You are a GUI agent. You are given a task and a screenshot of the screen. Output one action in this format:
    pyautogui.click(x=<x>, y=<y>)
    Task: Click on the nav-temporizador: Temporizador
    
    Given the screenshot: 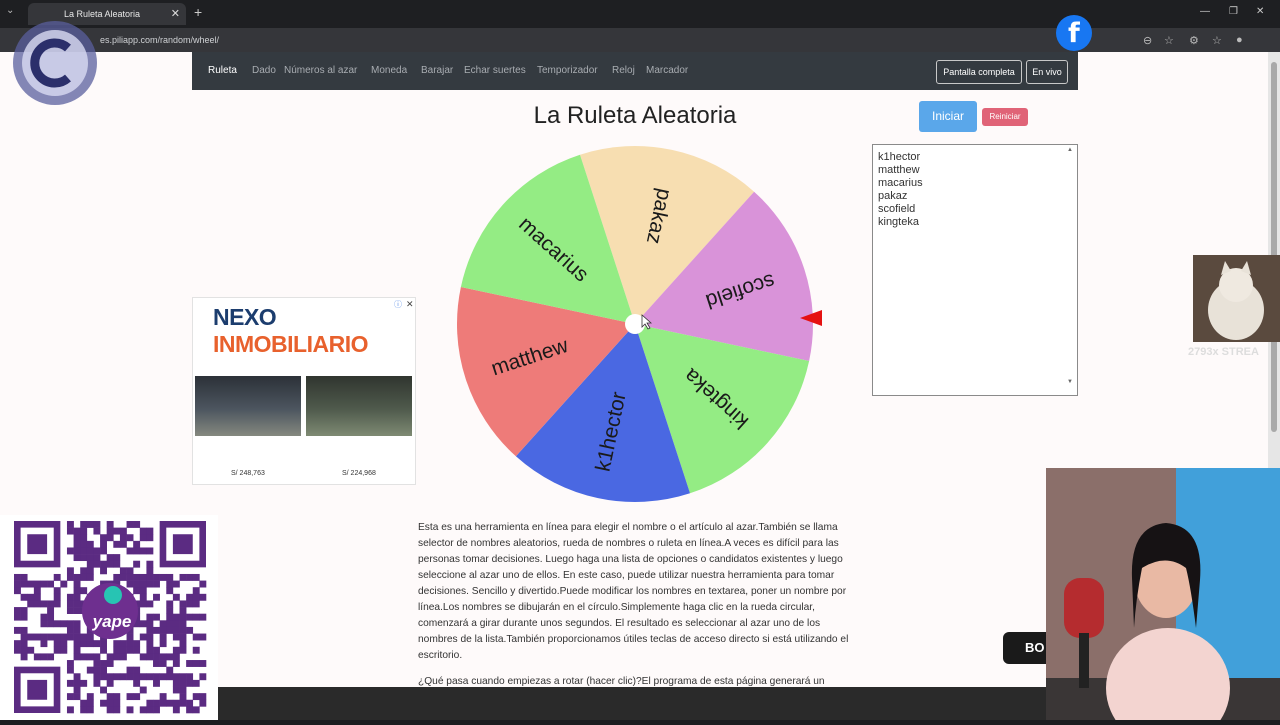 What is the action you would take?
    pyautogui.click(x=567, y=70)
    